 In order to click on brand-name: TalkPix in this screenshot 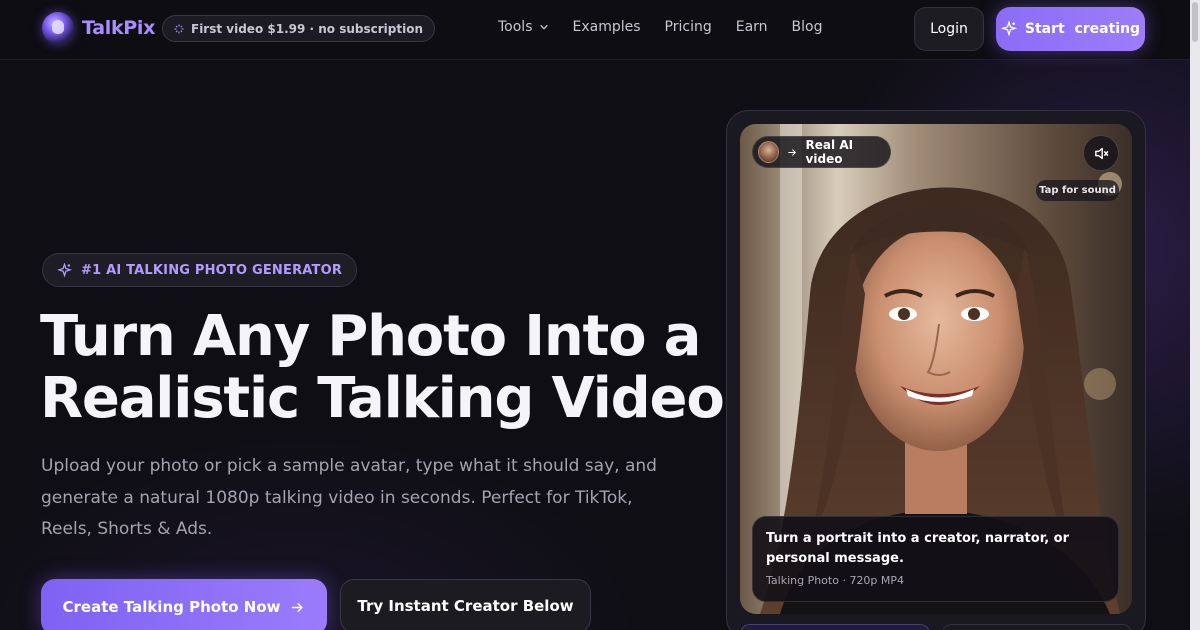, I will do `click(119, 28)`.